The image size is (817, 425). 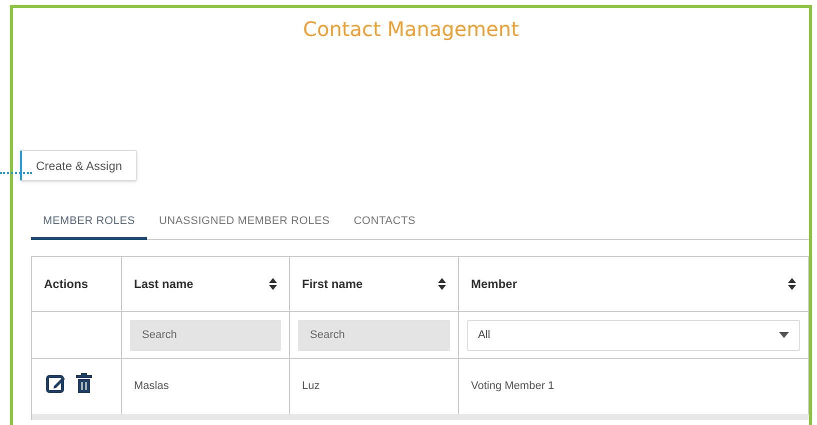 What do you see at coordinates (332, 284) in the screenshot?
I see `column-label: First name` at bounding box center [332, 284].